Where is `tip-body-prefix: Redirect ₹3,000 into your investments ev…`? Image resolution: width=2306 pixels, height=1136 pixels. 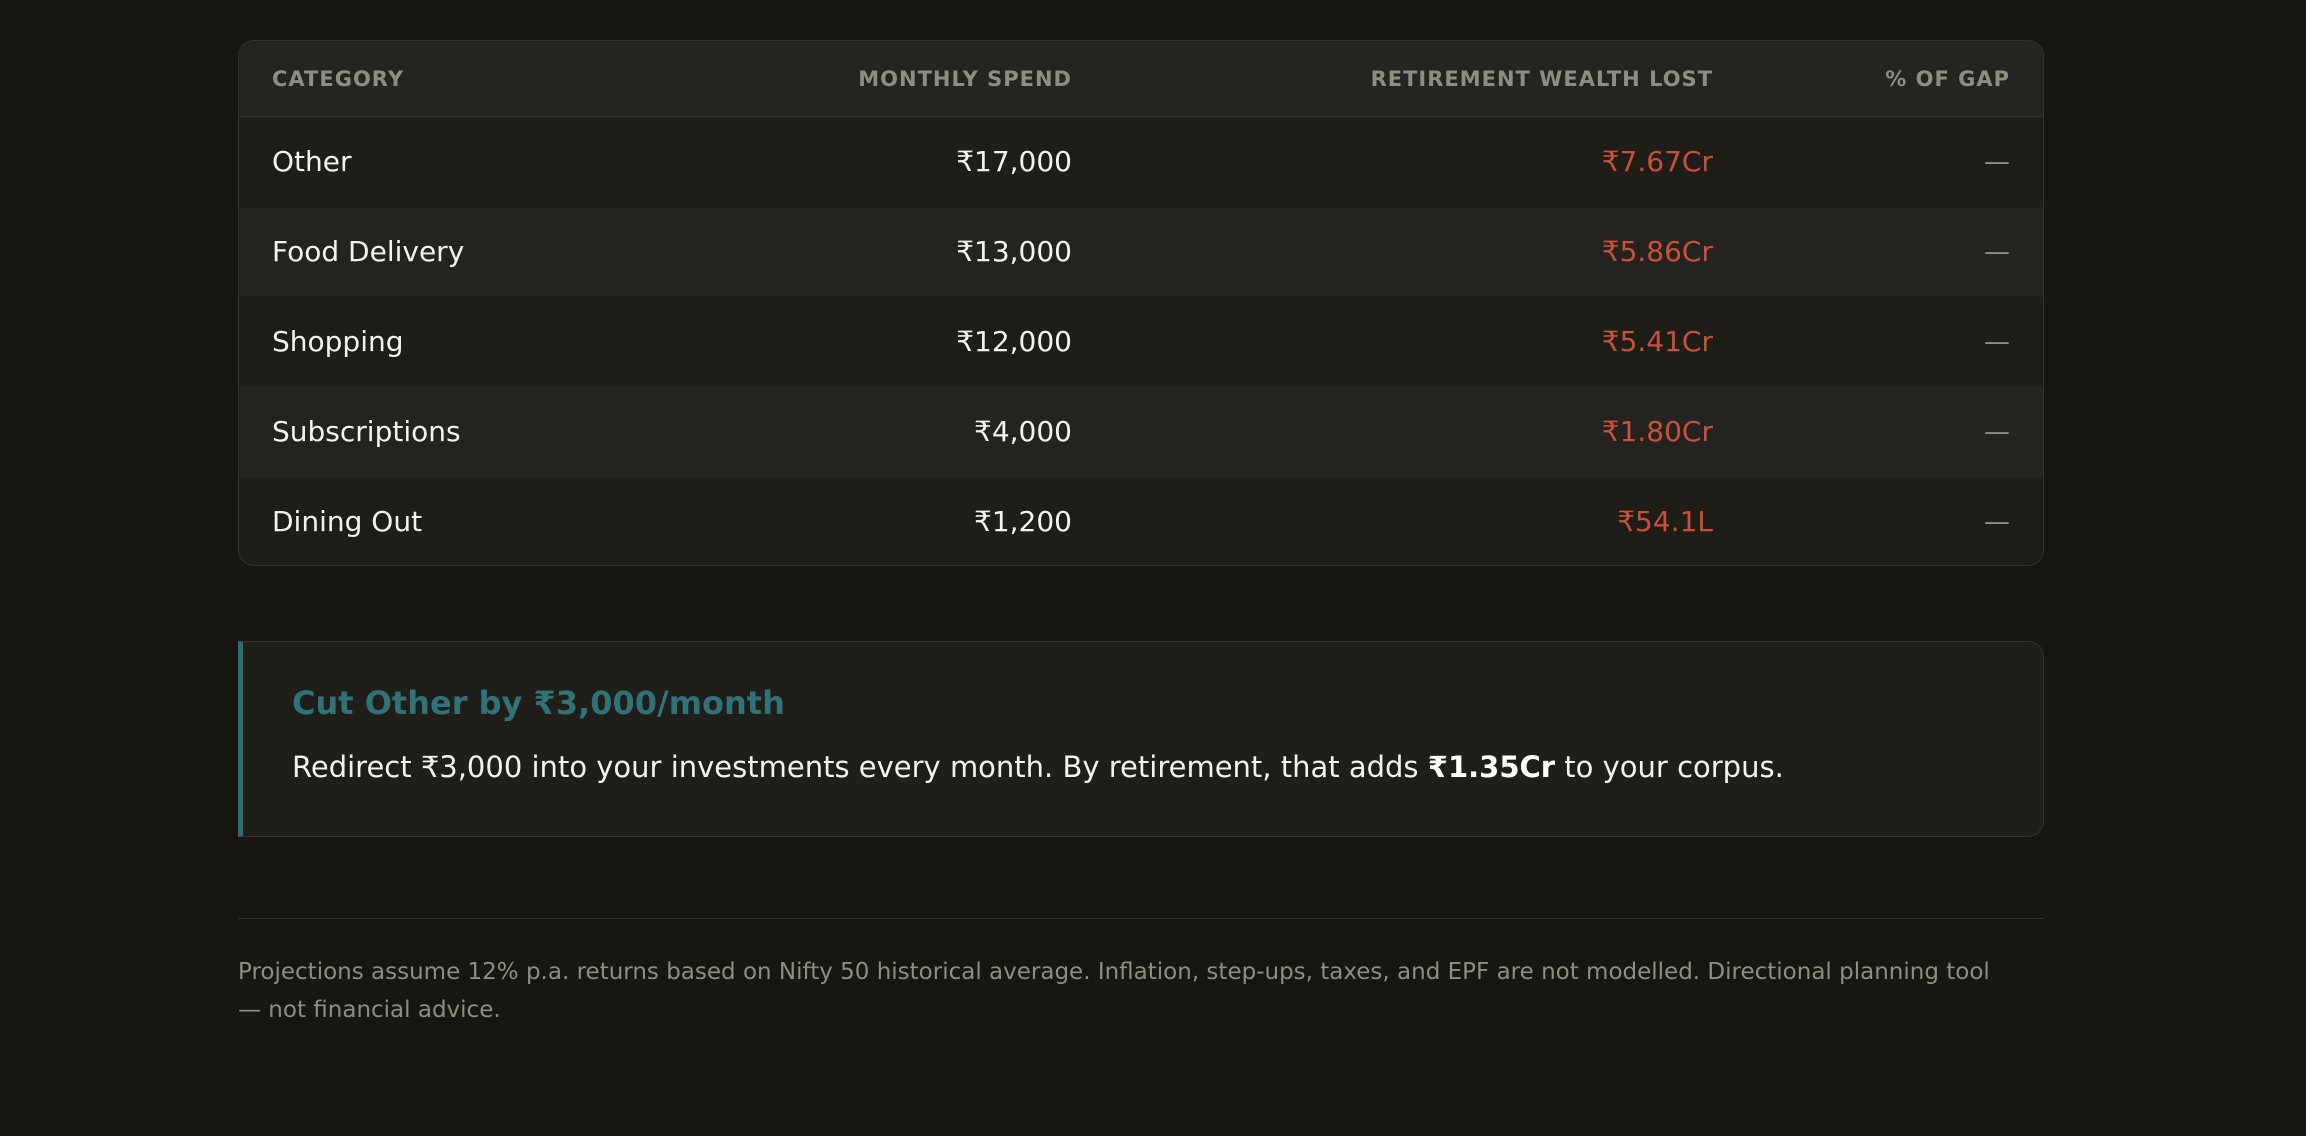
tip-body-prefix: Redirect ₹3,000 into your investments ev… is located at coordinates (860, 767).